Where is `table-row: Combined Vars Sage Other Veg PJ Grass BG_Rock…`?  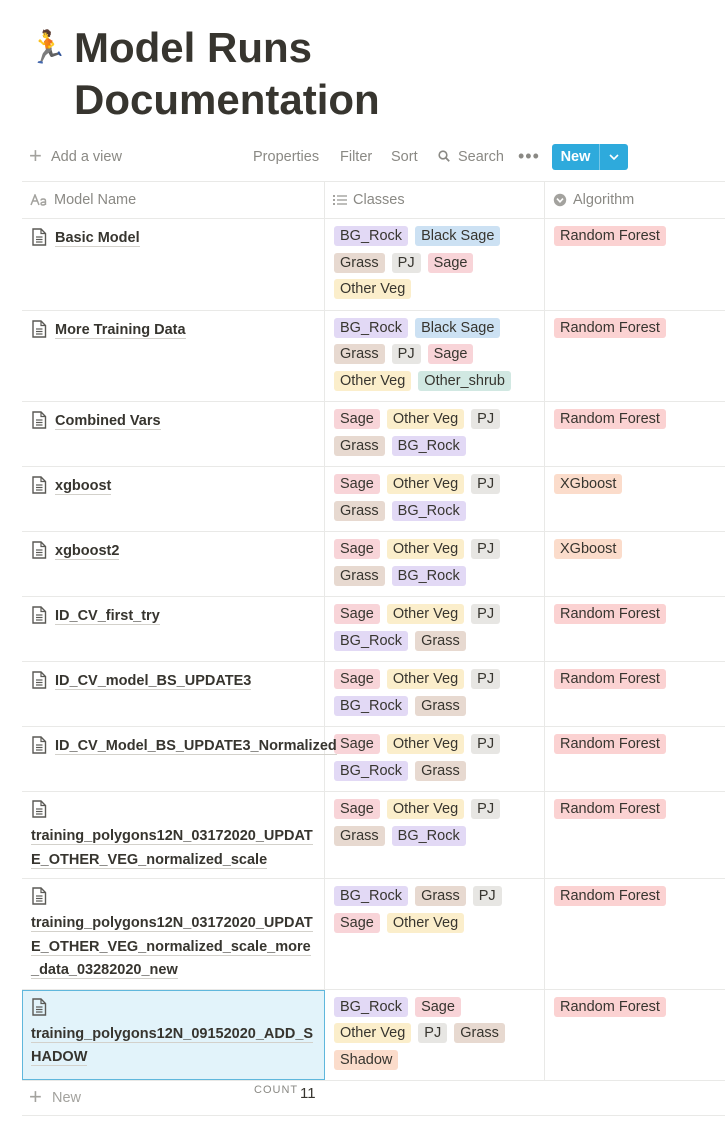
table-row: Combined Vars Sage Other Veg PJ Grass BG_Rock… is located at coordinates (373, 434).